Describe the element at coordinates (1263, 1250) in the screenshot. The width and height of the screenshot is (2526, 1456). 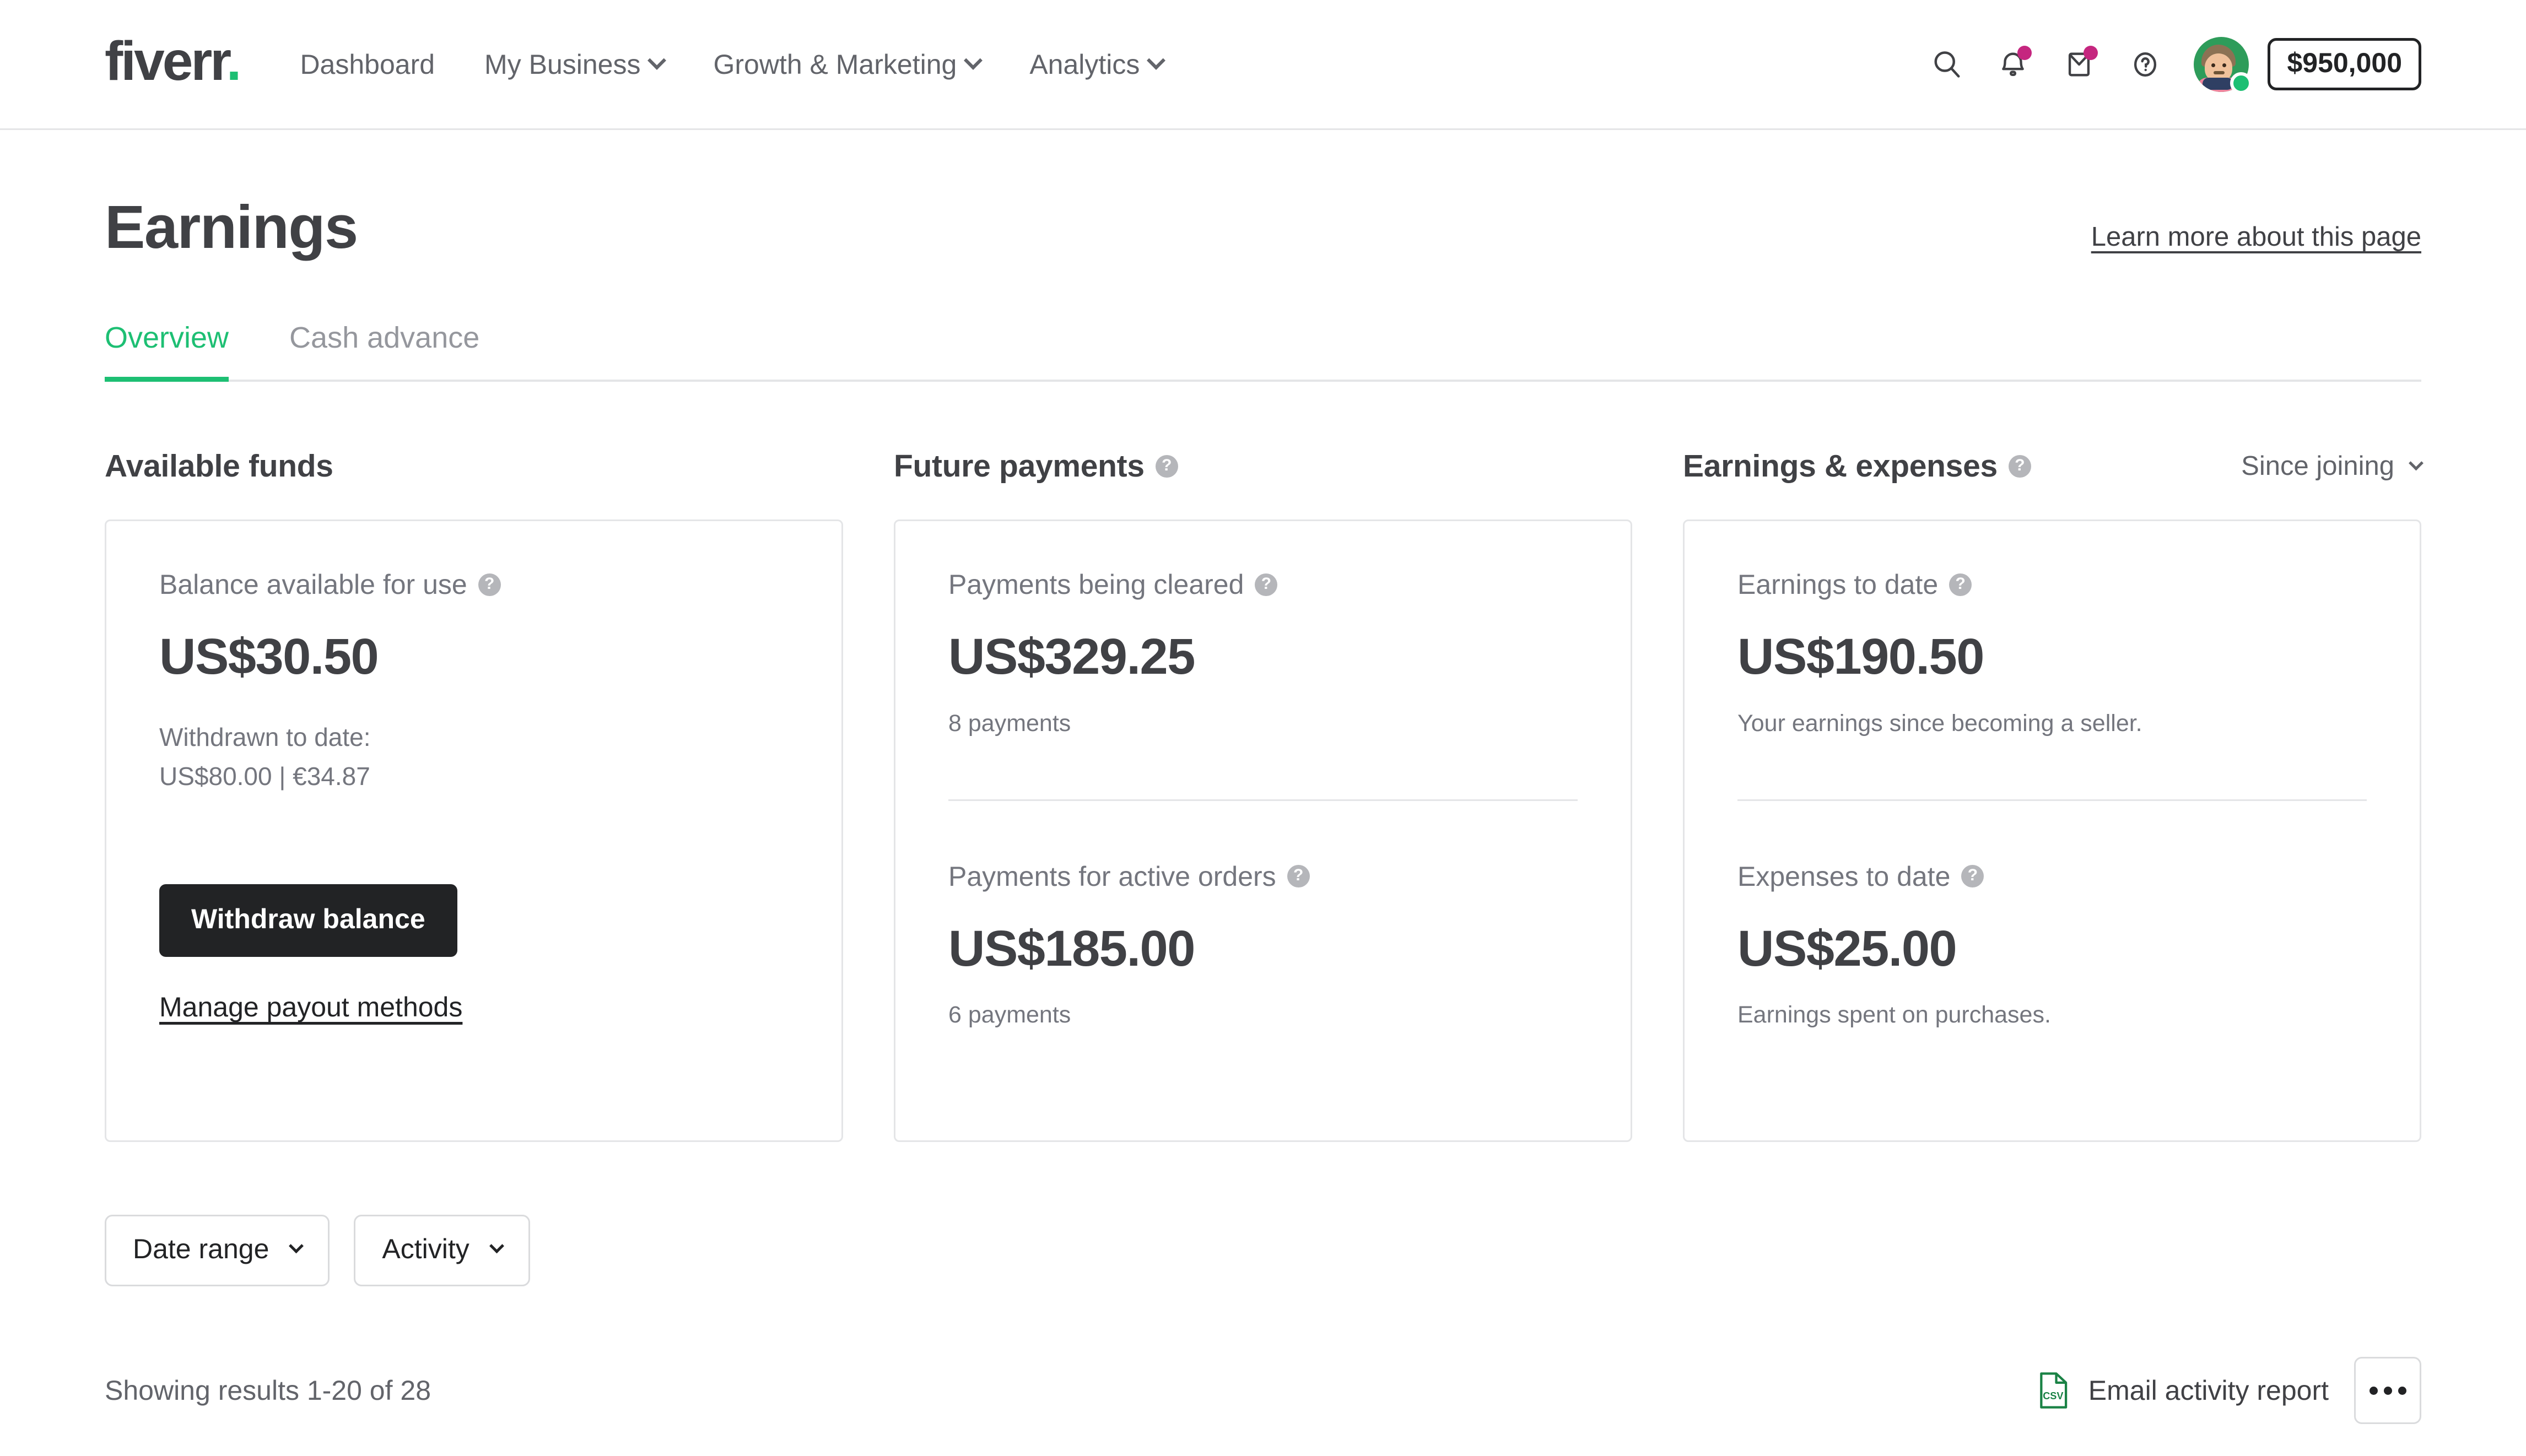
I see `filter-bar: Date range Activity` at that location.